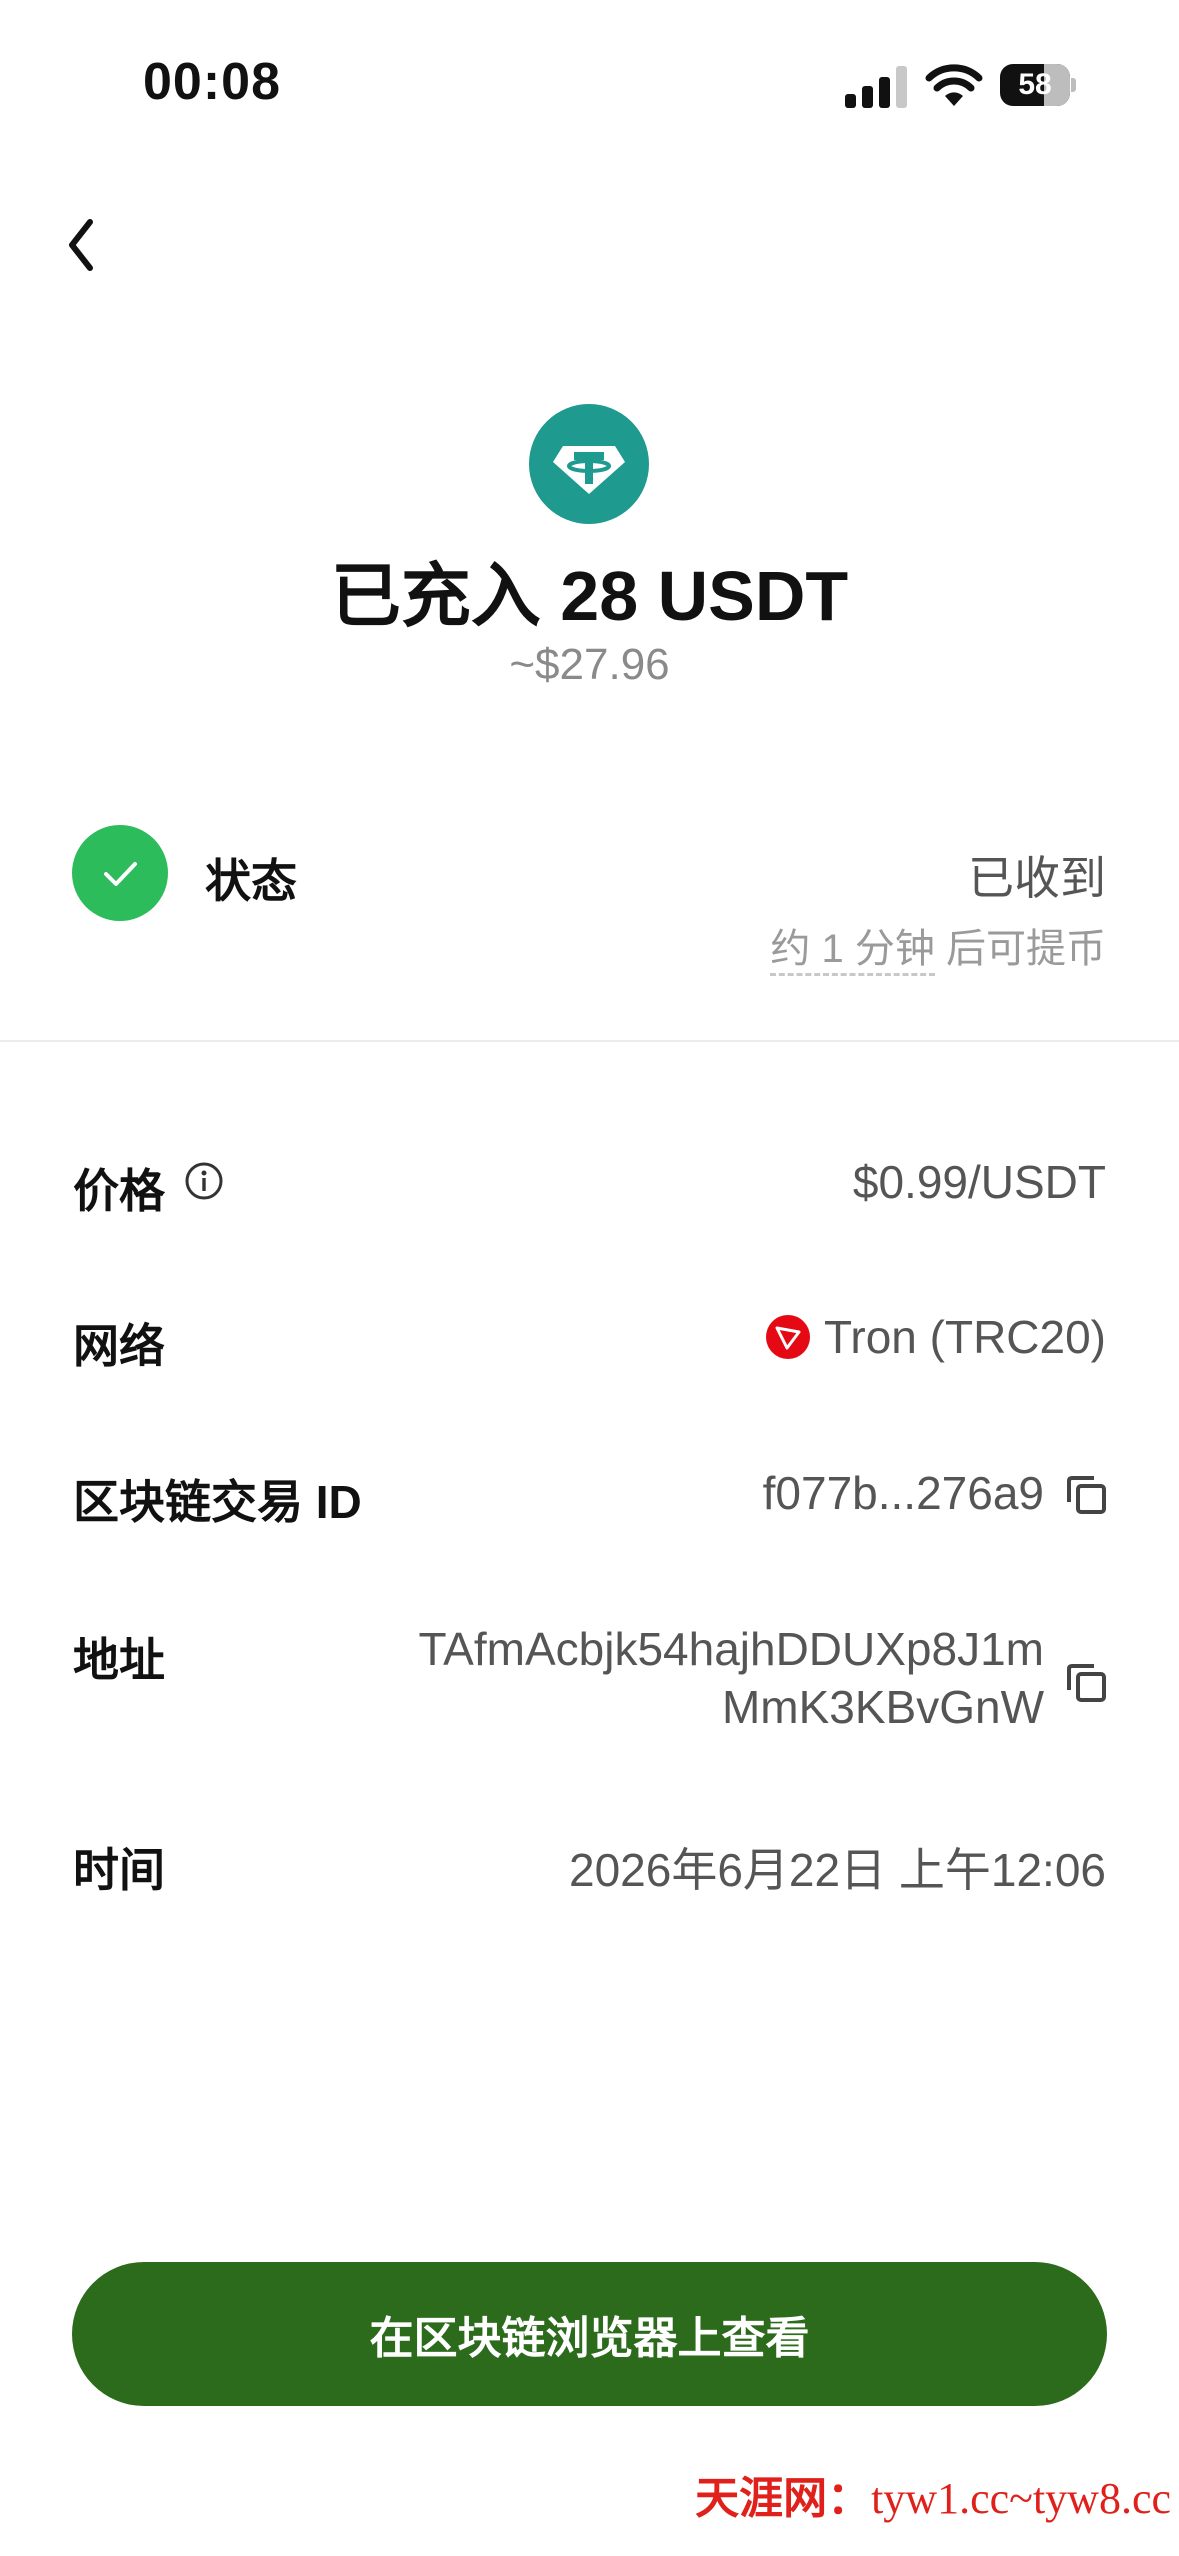  I want to click on battery-icon: 58, so click(1038, 85).